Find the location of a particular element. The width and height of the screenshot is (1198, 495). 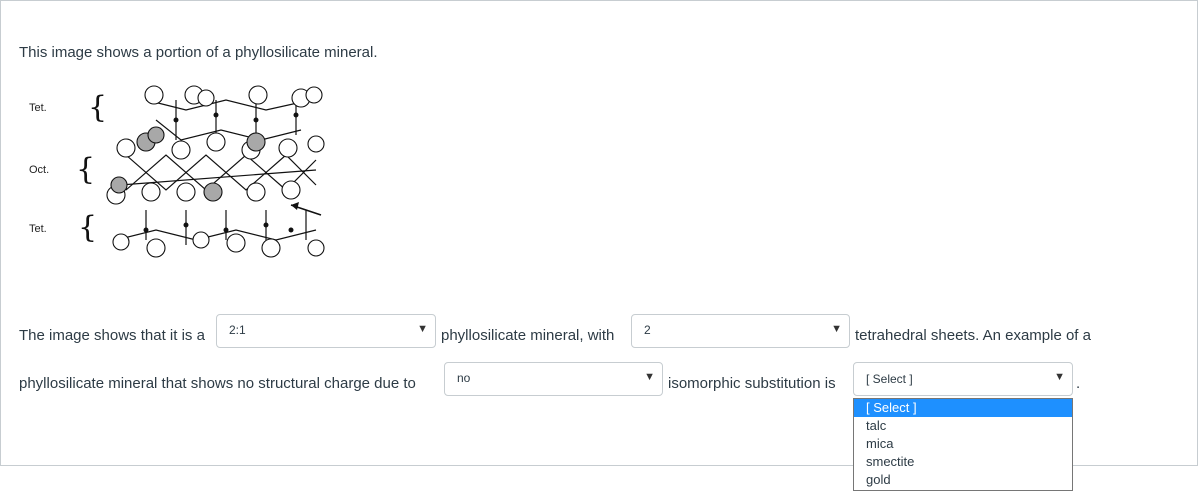

substitution-select: no ▼ is located at coordinates (553, 379).